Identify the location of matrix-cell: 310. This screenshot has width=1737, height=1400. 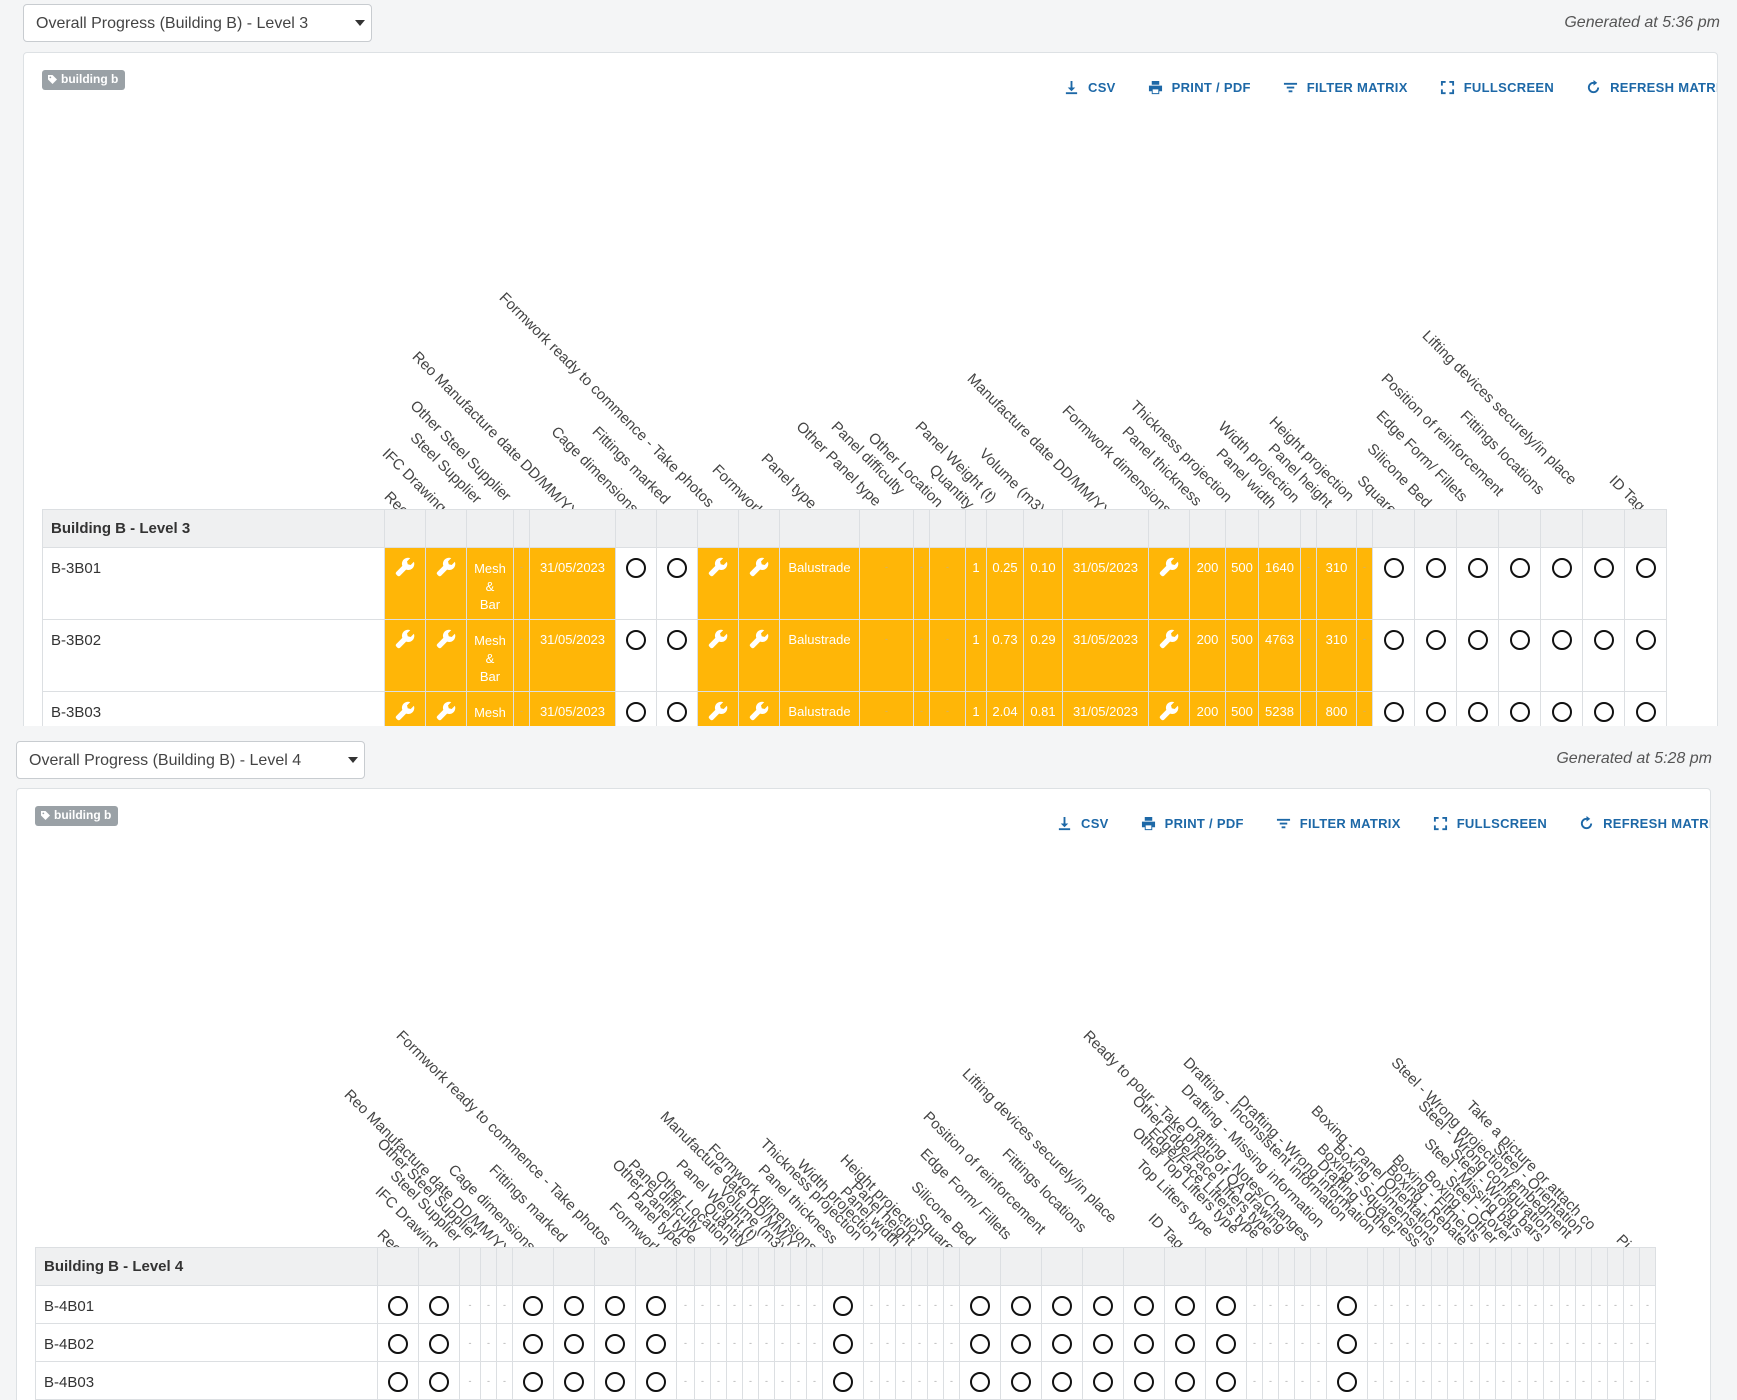
(1336, 583).